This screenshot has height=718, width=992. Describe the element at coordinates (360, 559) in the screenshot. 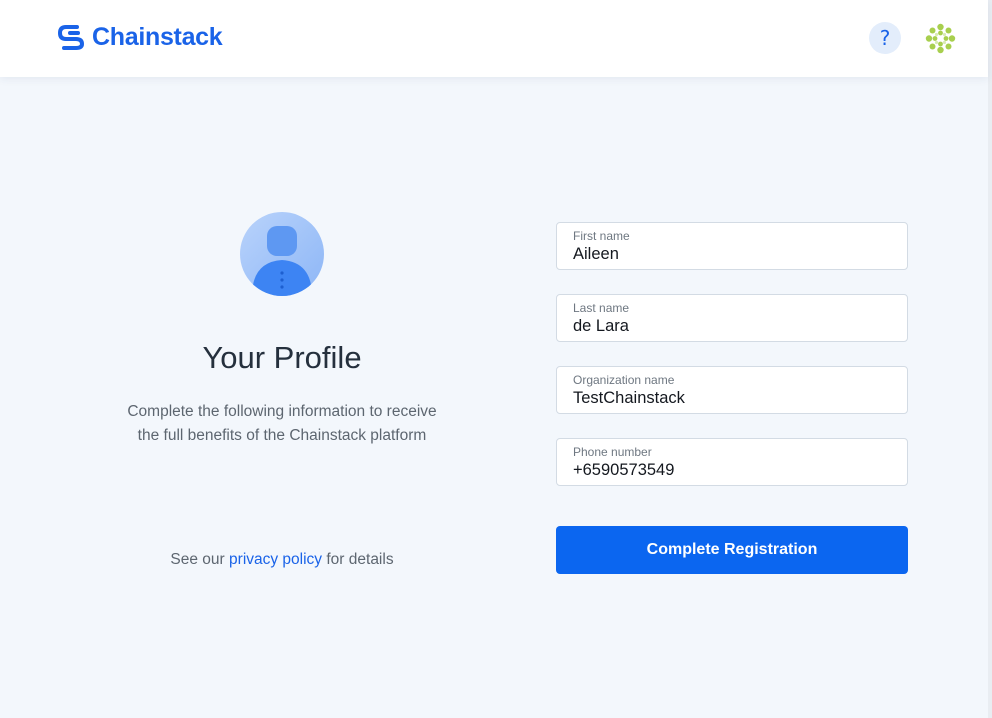

I see `privacy-suffix: for details` at that location.